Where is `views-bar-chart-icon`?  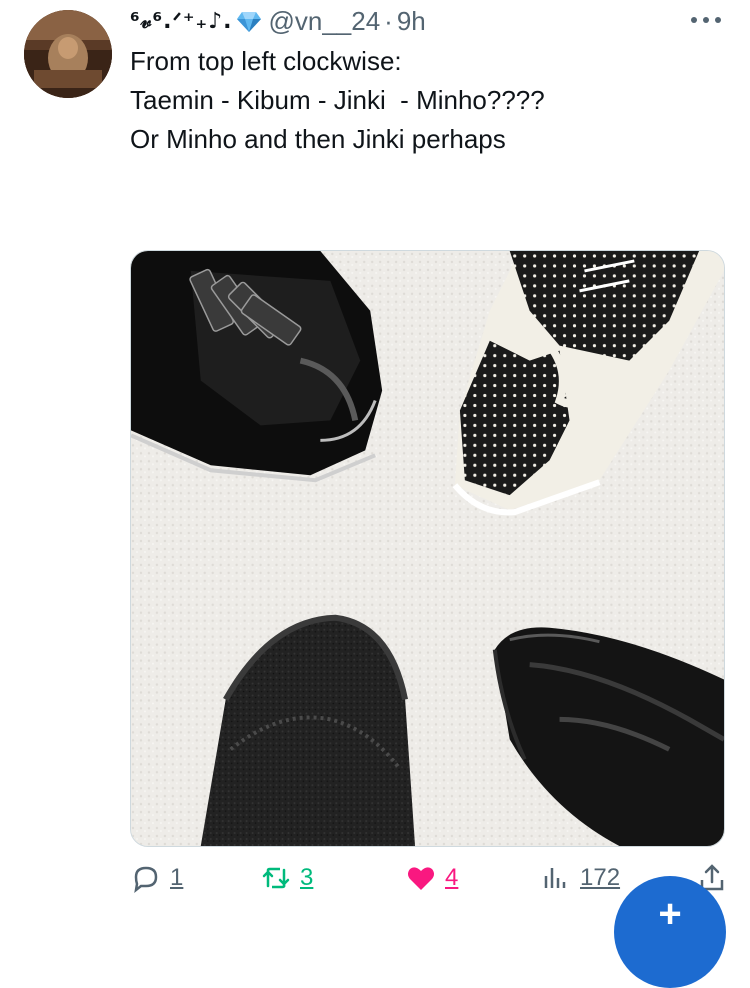
views-bar-chart-icon is located at coordinates (555, 878).